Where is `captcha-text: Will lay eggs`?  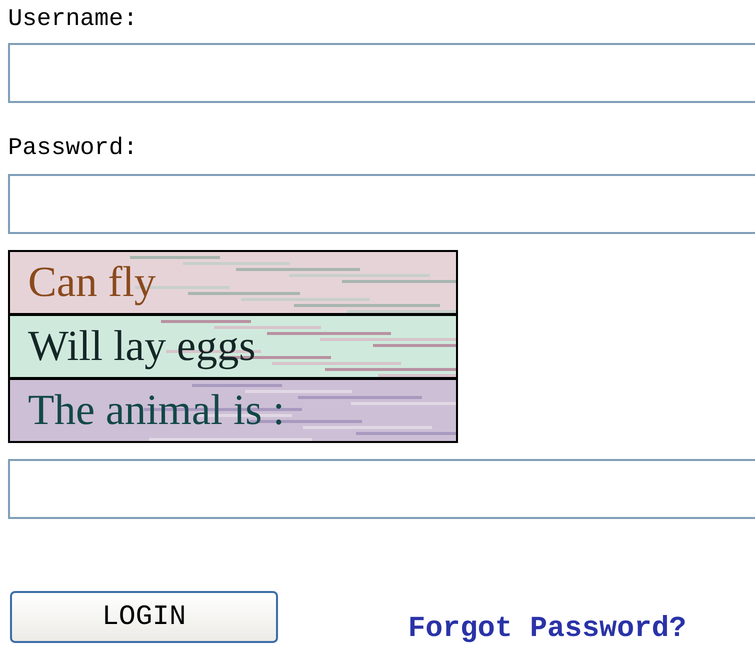
captcha-text: Will lay eggs is located at coordinates (141, 346).